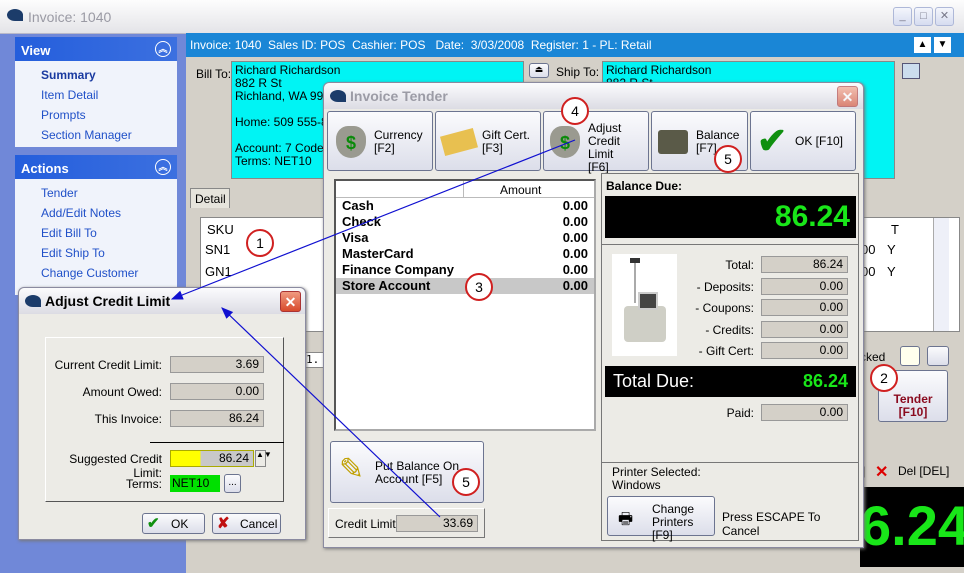 This screenshot has width=964, height=573. Describe the element at coordinates (260, 243) in the screenshot. I see `callout-1: 1` at that location.